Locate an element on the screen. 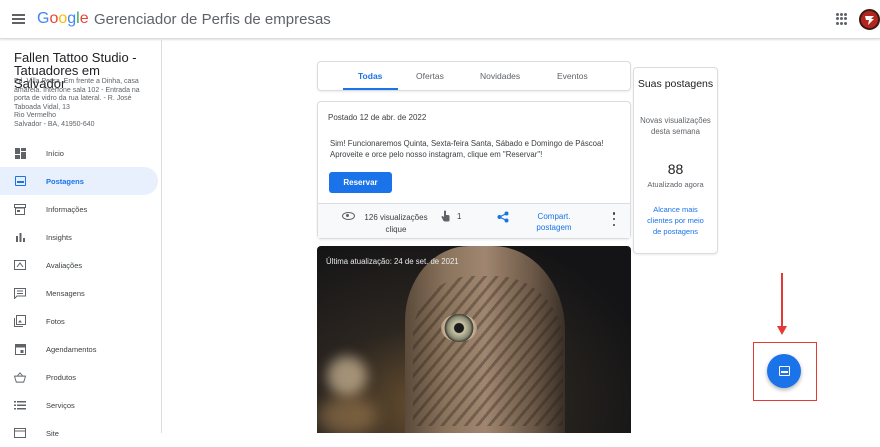 Image resolution: width=880 pixels, height=447 pixels. hamburger-menu-icon is located at coordinates (20, 19).